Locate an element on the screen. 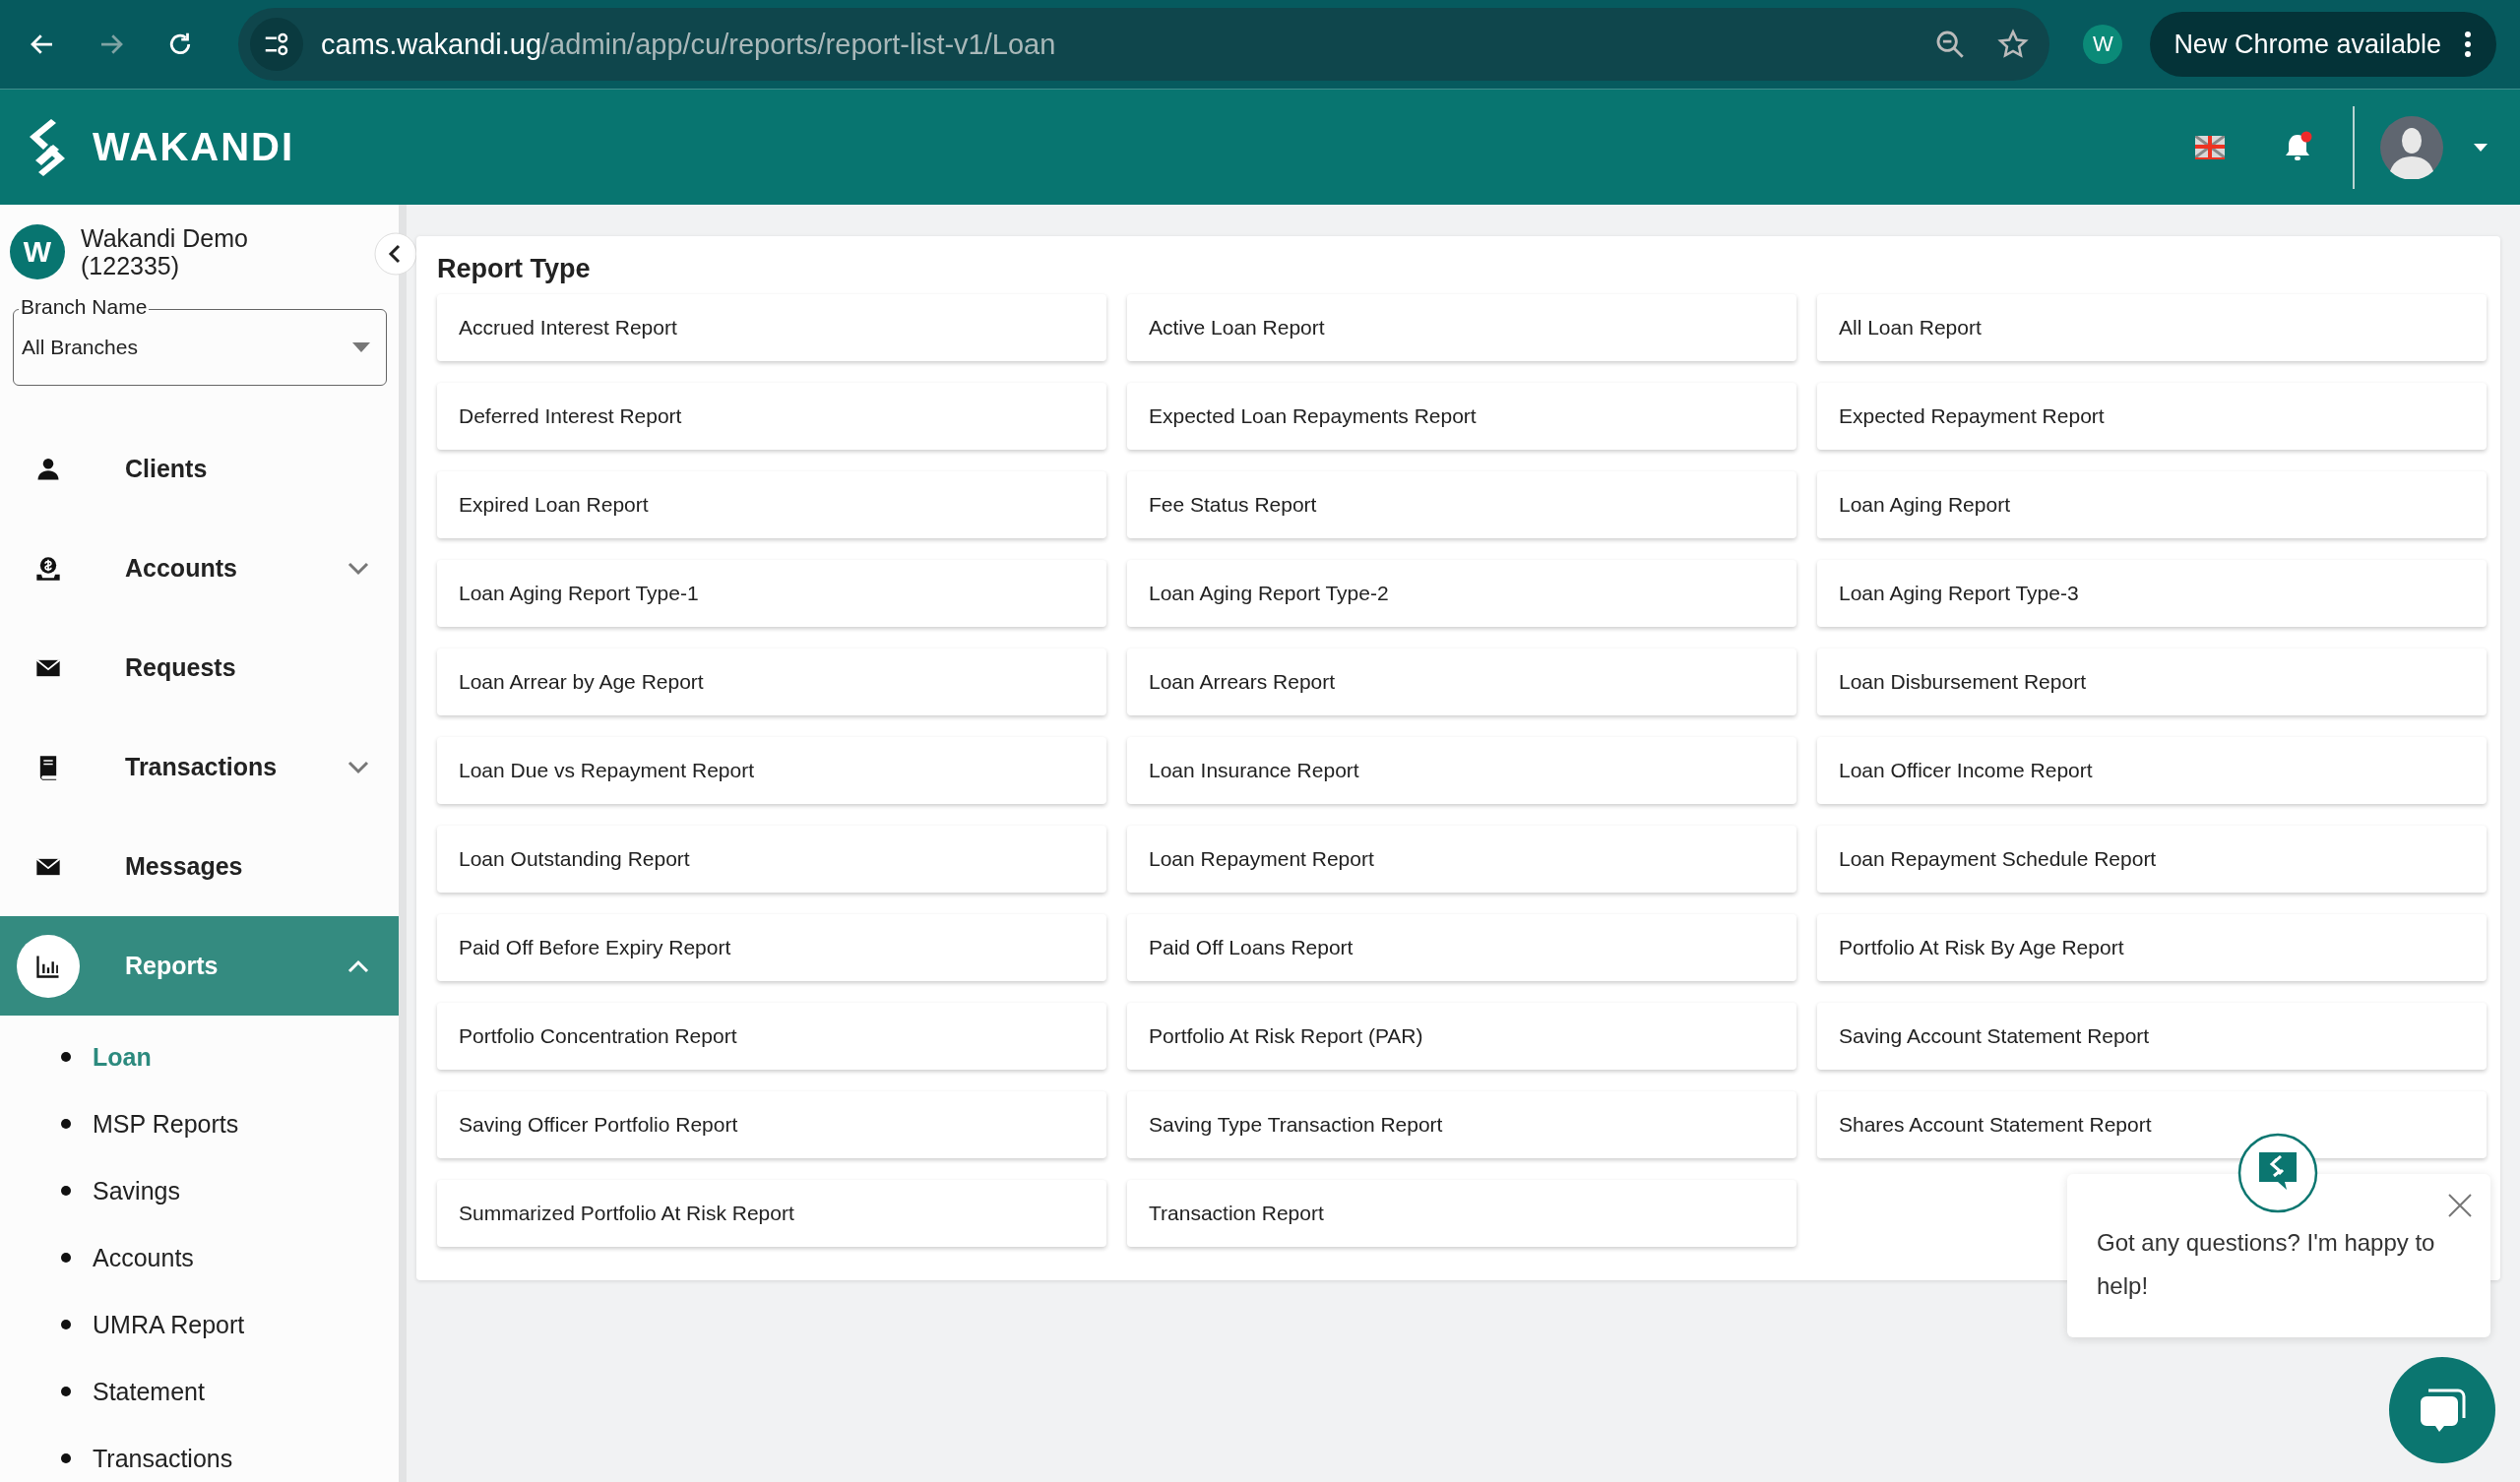  report-card: Saving Account Statement Report is located at coordinates (2152, 1036).